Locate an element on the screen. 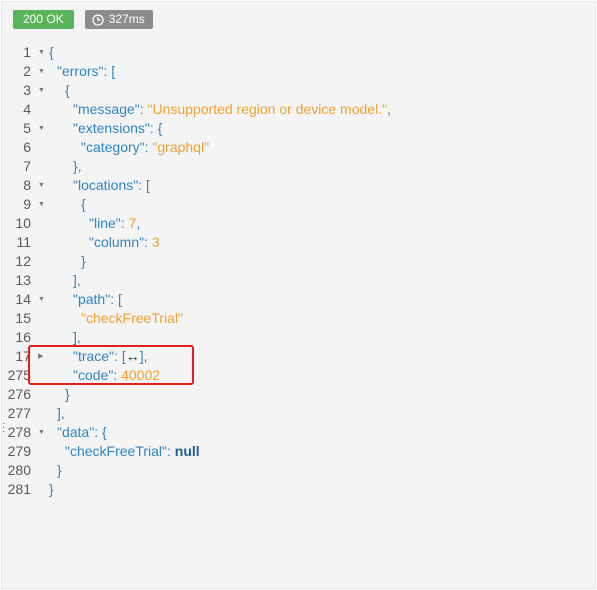  line-number: 2 is located at coordinates (27, 71).